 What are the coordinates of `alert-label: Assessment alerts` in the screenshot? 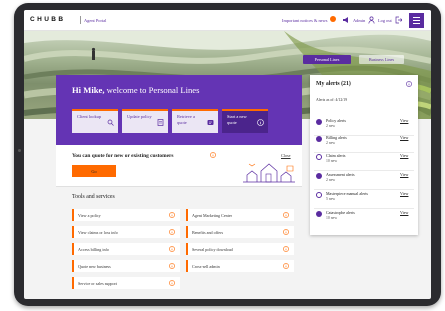 It's located at (340, 174).